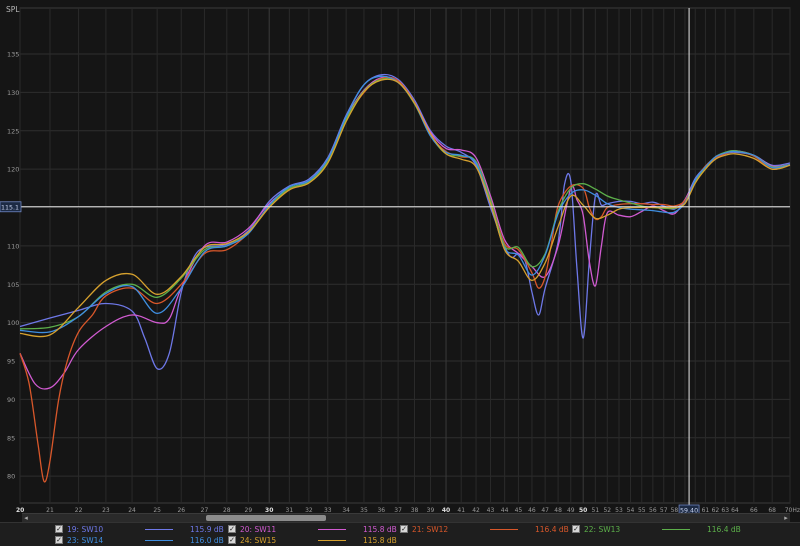  I want to click on series-level: 115.9 dB, so click(207, 529).